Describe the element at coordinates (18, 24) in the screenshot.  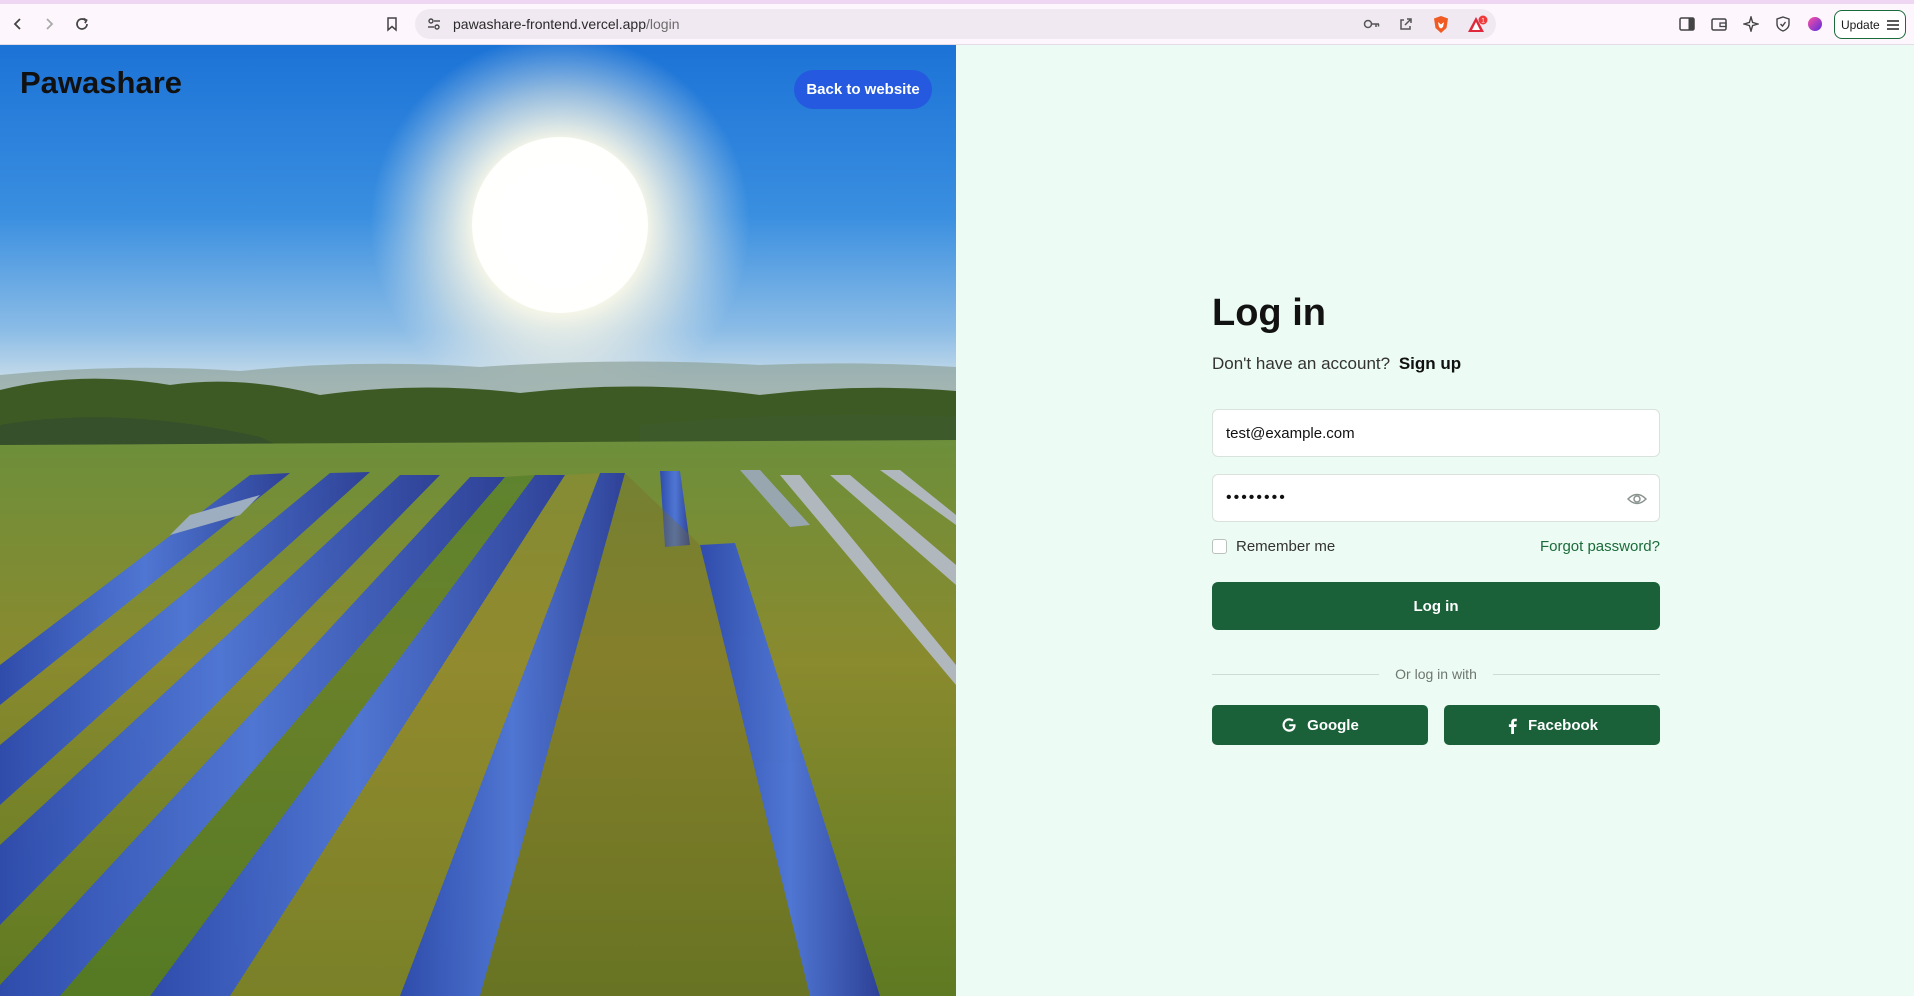
I see `back-arrow-icon` at that location.